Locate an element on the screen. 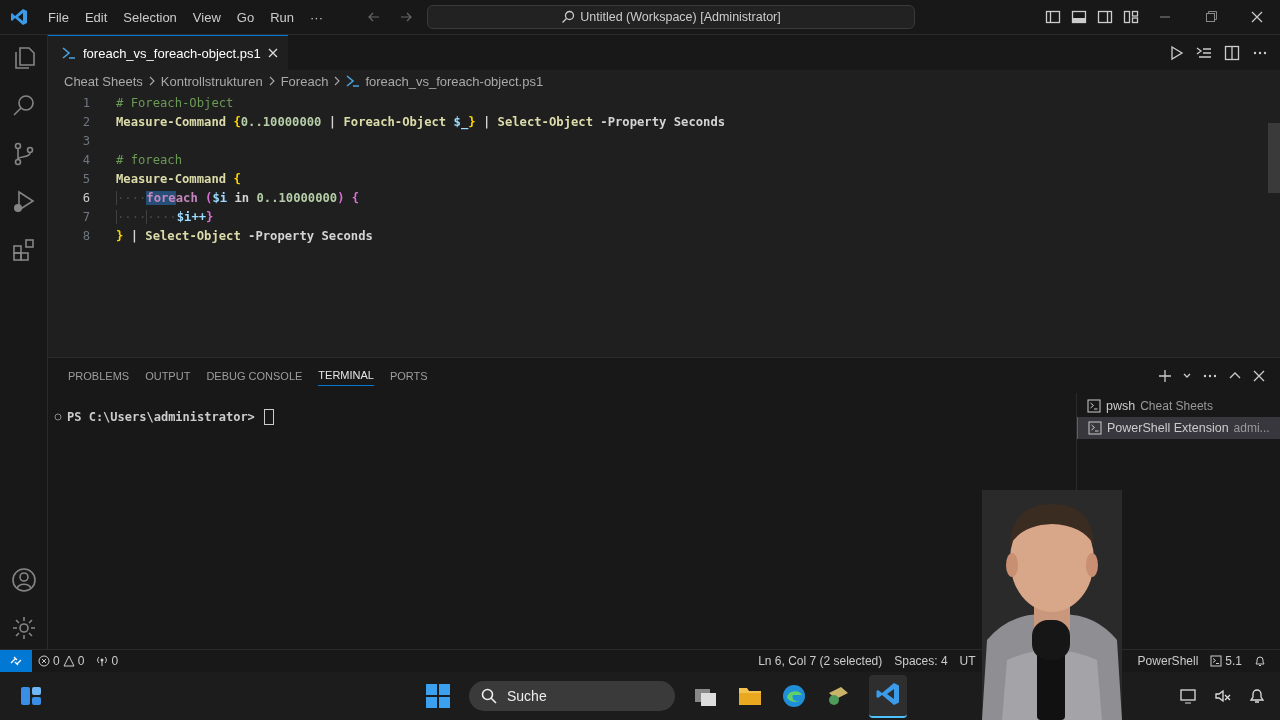 This screenshot has width=1280, height=720. circle-icon is located at coordinates (58, 417).